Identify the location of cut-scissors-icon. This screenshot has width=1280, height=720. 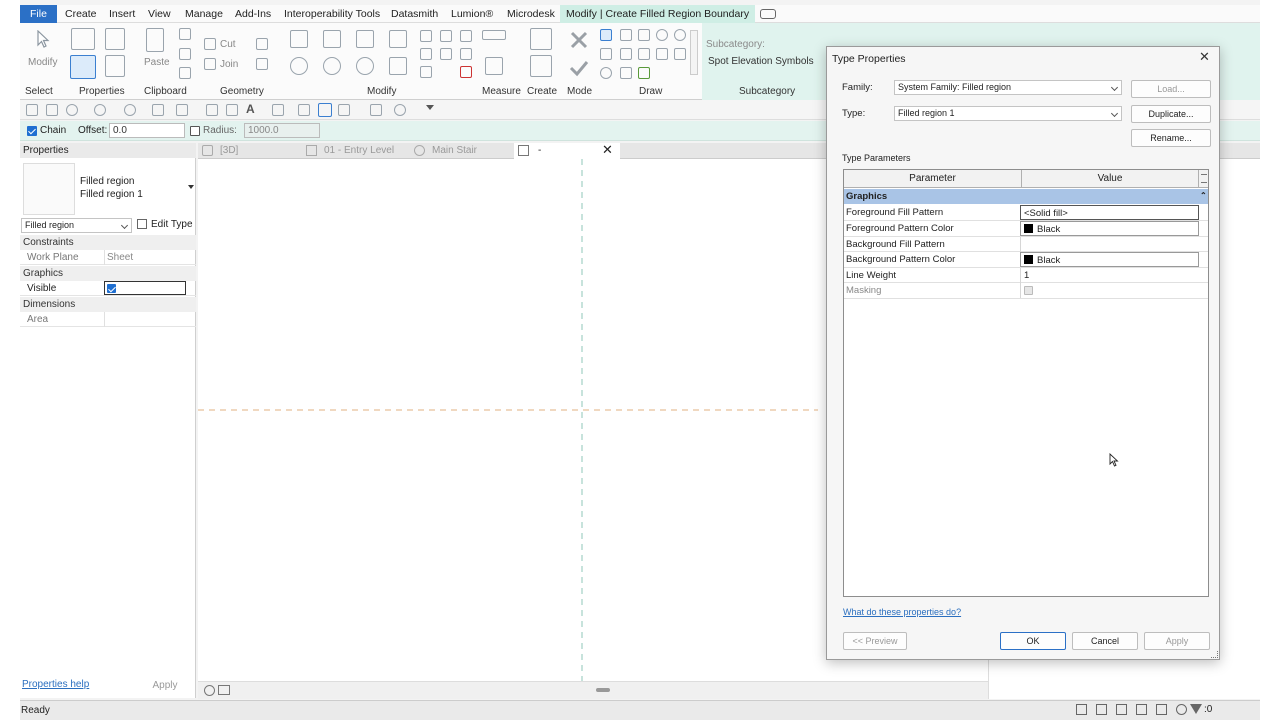
(185, 34).